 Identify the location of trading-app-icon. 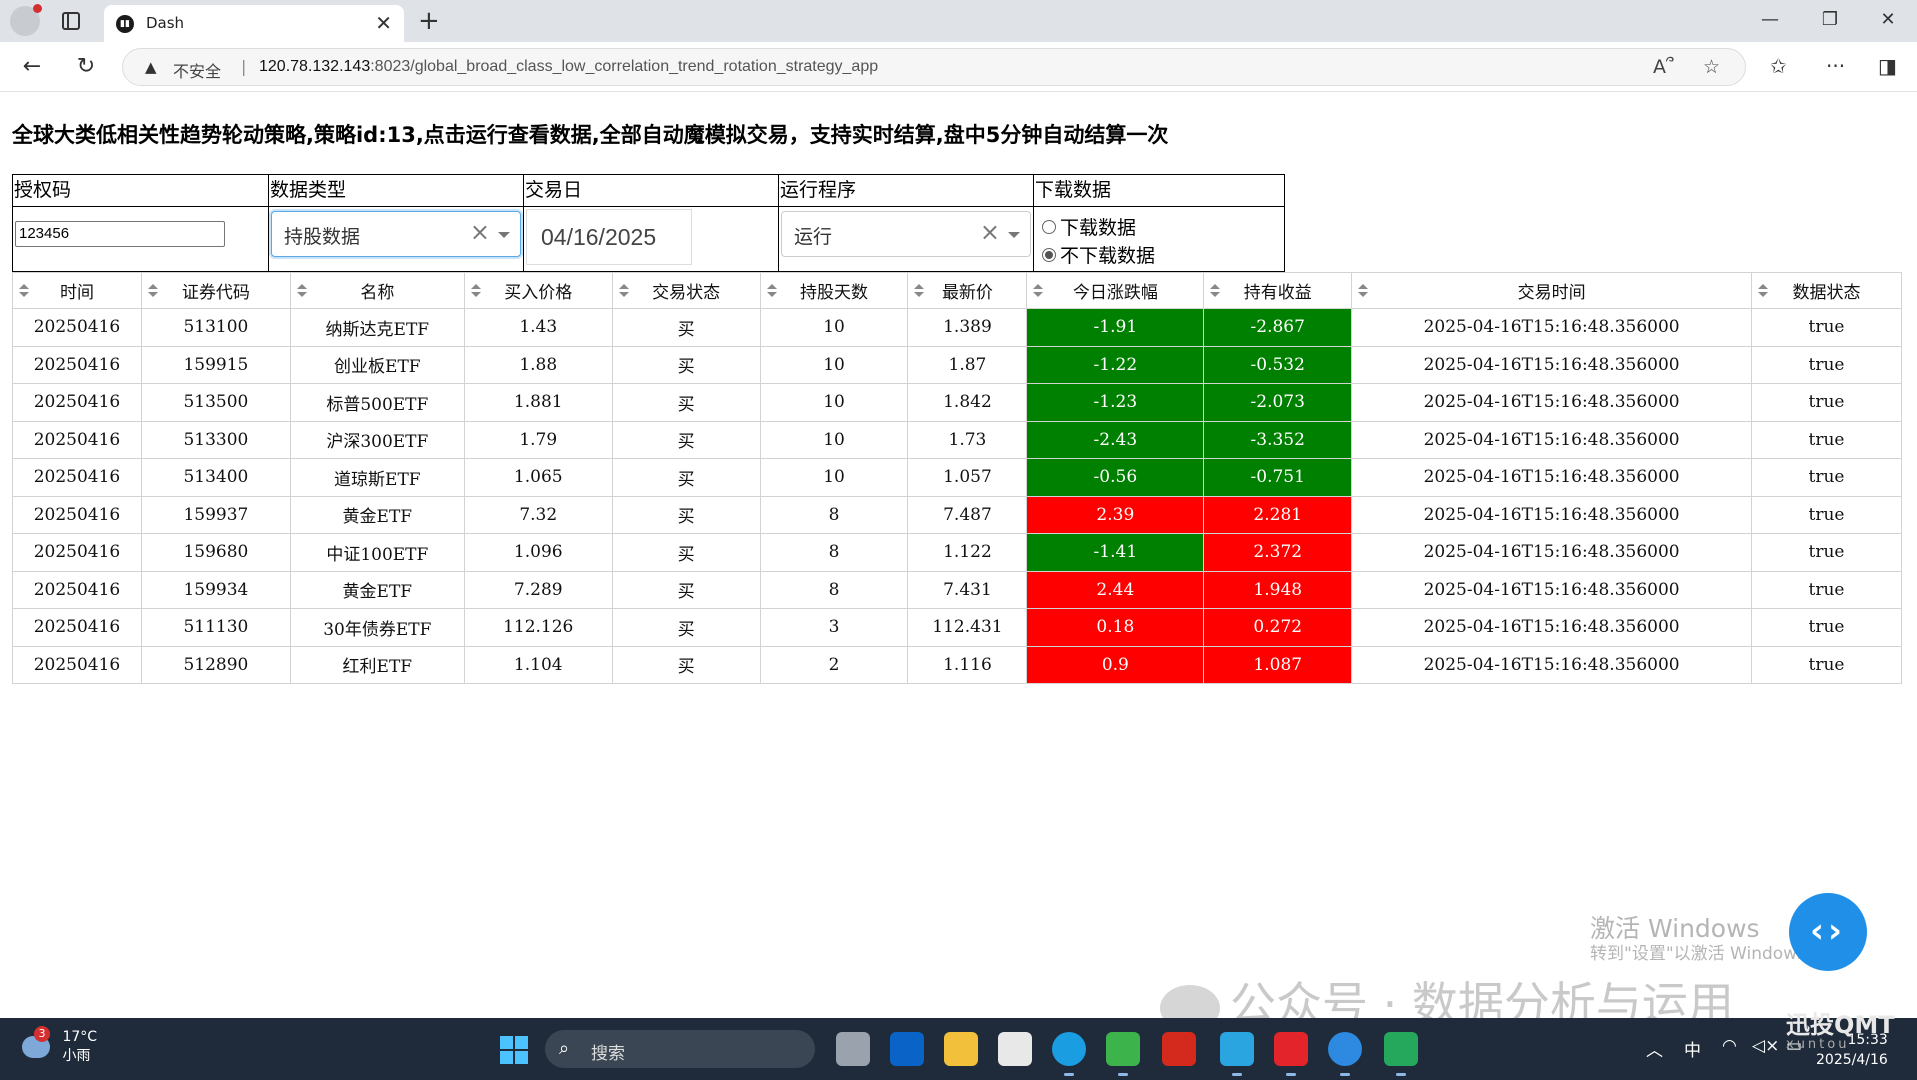
(1291, 1054).